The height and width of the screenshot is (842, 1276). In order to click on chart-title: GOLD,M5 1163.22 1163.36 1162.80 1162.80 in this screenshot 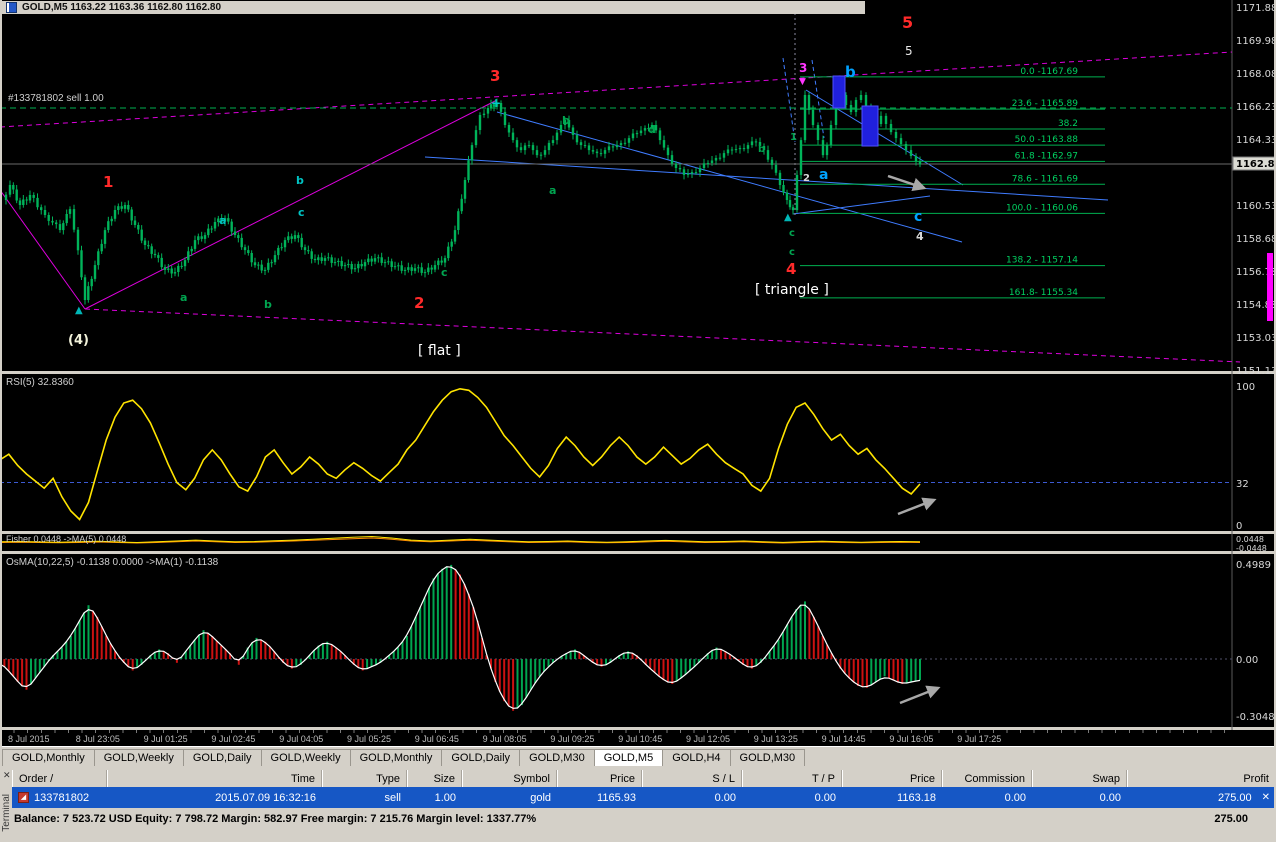, I will do `click(122, 7)`.